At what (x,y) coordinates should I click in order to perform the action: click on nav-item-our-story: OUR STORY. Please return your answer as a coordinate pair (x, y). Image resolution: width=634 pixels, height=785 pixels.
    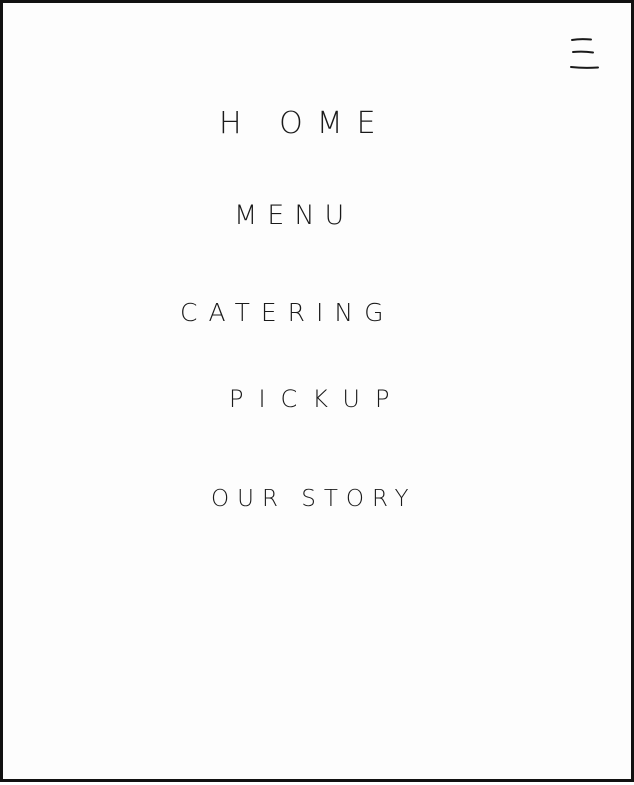
    Looking at the image, I should click on (314, 499).